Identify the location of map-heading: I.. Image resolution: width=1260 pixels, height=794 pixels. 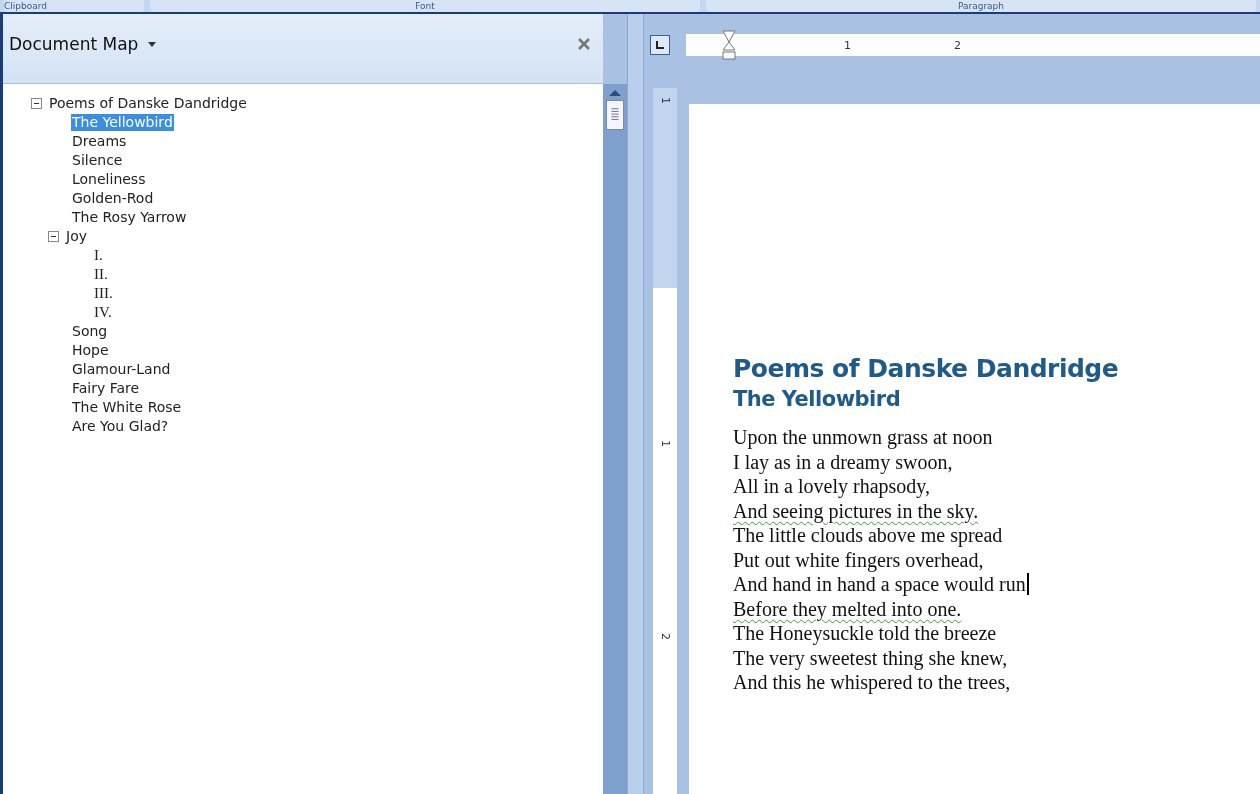
(98, 255).